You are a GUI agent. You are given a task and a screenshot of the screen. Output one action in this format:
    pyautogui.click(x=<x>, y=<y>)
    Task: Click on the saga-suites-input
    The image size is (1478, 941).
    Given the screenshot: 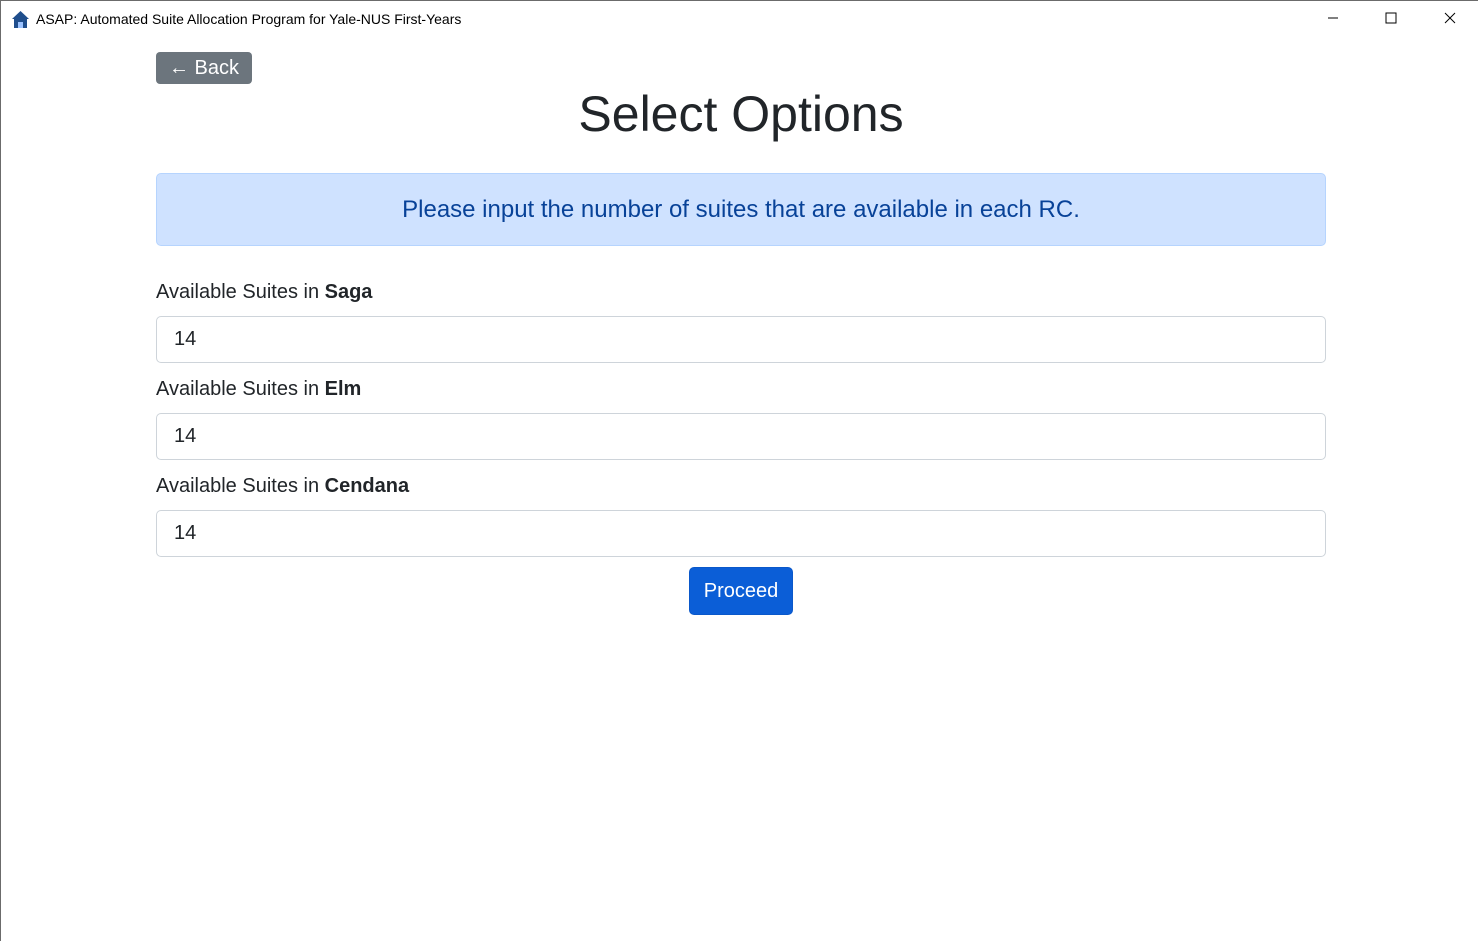 What is the action you would take?
    pyautogui.click(x=741, y=339)
    